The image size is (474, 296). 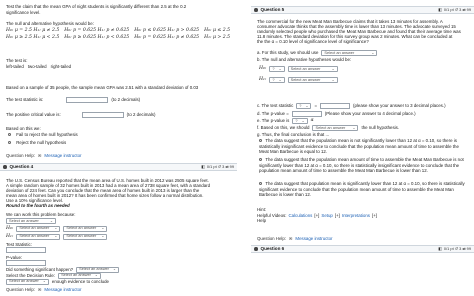 What do you see at coordinates (126, 100) in the screenshot?
I see `q3-test-statistic-note: (to 2 decimals)` at bounding box center [126, 100].